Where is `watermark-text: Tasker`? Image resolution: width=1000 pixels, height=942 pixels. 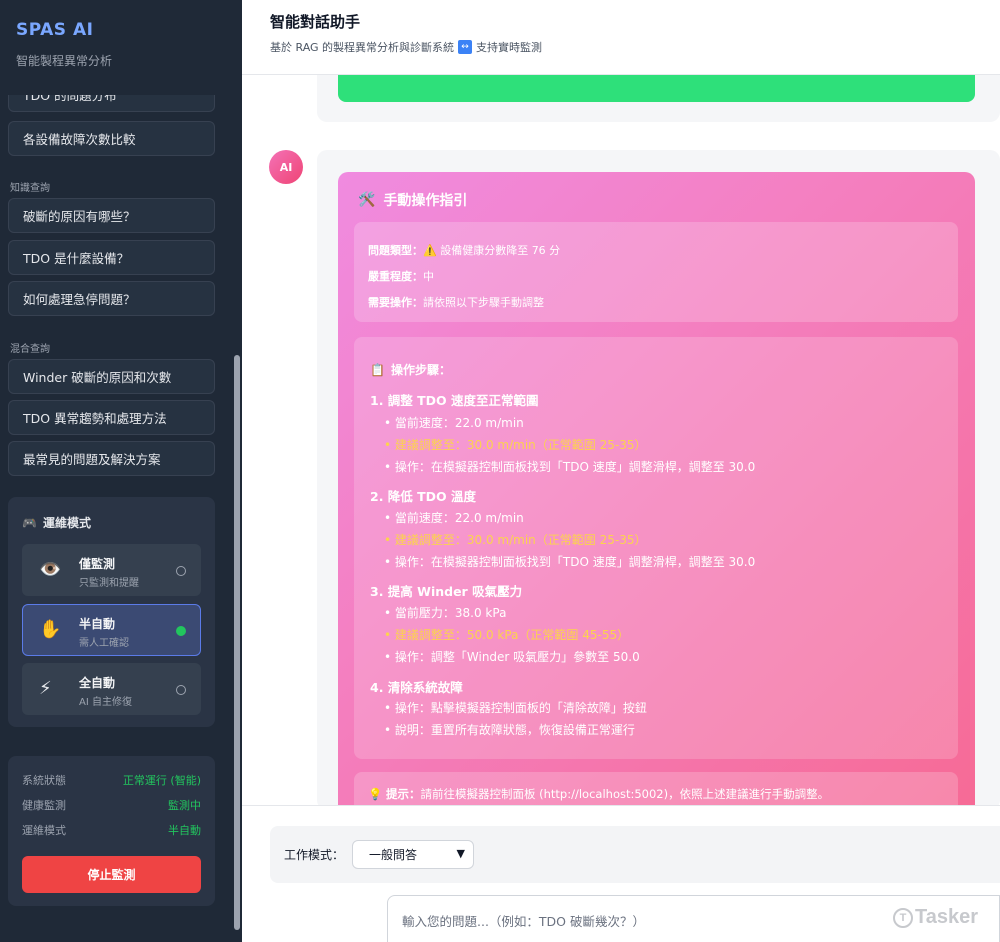
watermark-text: Tasker is located at coordinates (947, 917).